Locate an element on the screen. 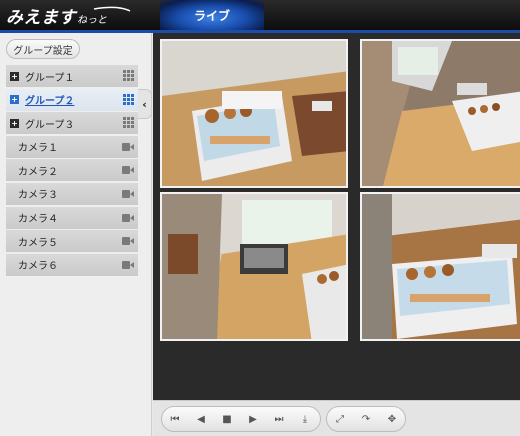 The width and height of the screenshot is (520, 436). fullscreen-icon: ⤢ is located at coordinates (340, 419).